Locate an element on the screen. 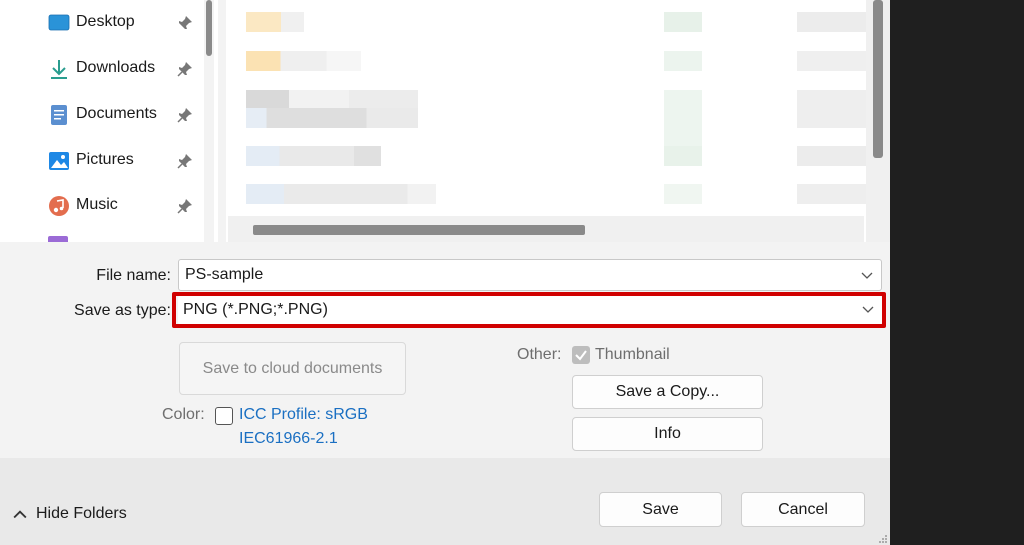  cancel-button: Cancel is located at coordinates (803, 509).